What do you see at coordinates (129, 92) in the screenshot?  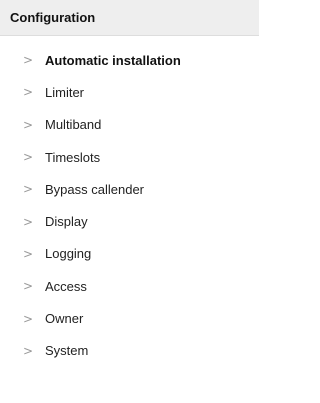 I see `menu-item-limiter: > Limiter` at bounding box center [129, 92].